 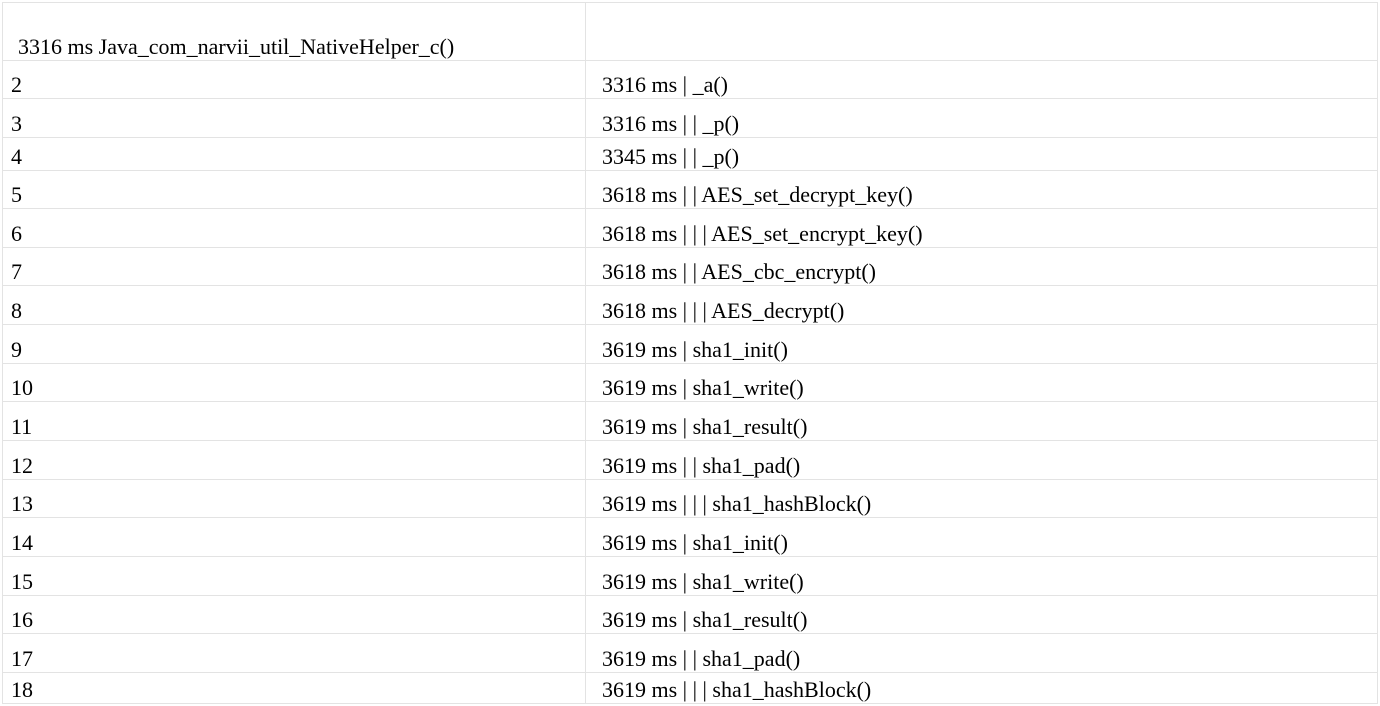 I want to click on table-row: 16 3619 ms | sha1_result(), so click(x=690, y=615).